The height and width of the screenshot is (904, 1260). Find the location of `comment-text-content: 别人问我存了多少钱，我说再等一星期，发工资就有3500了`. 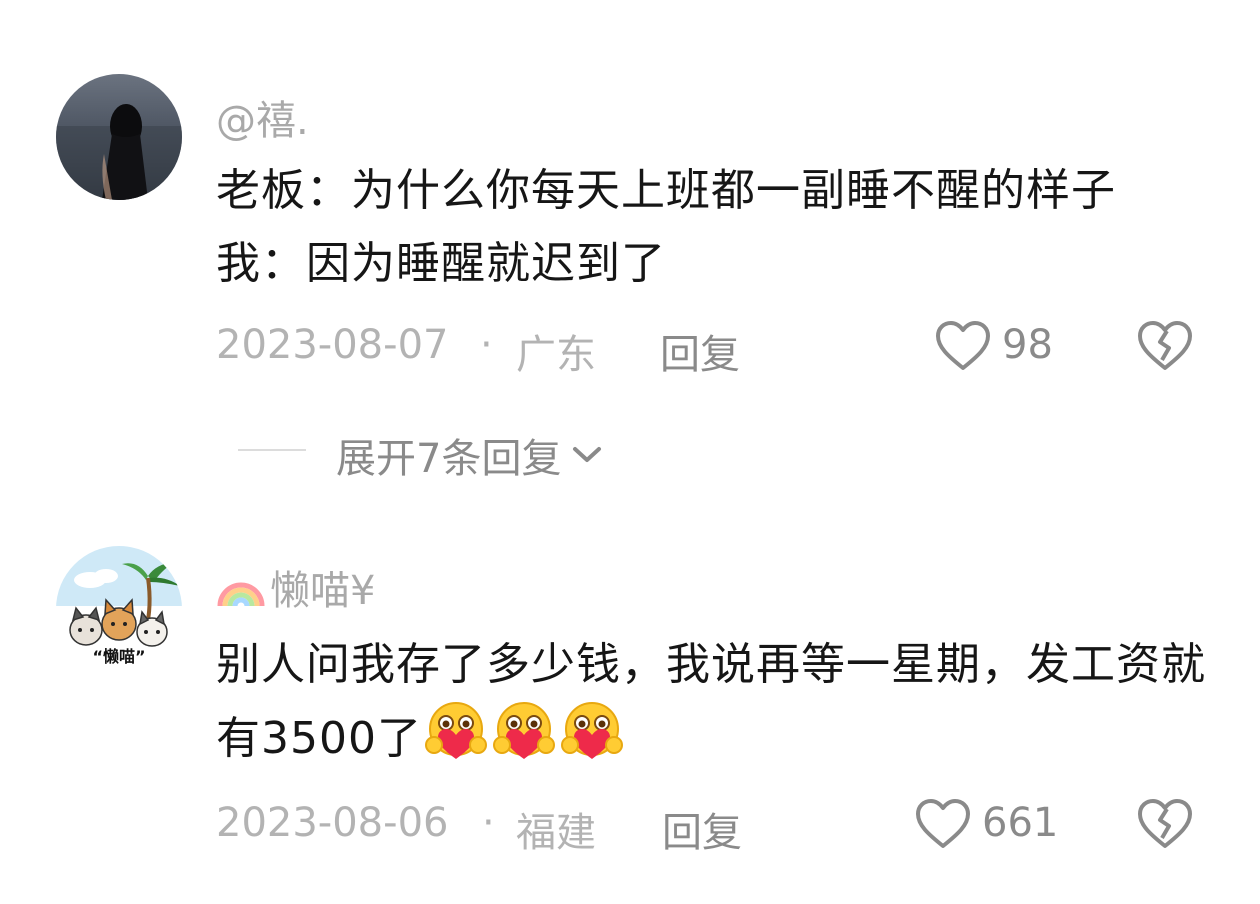

comment-text-content: 别人问我存了多少钱，我说再等一星期，发工资就有3500了 is located at coordinates (711, 701).